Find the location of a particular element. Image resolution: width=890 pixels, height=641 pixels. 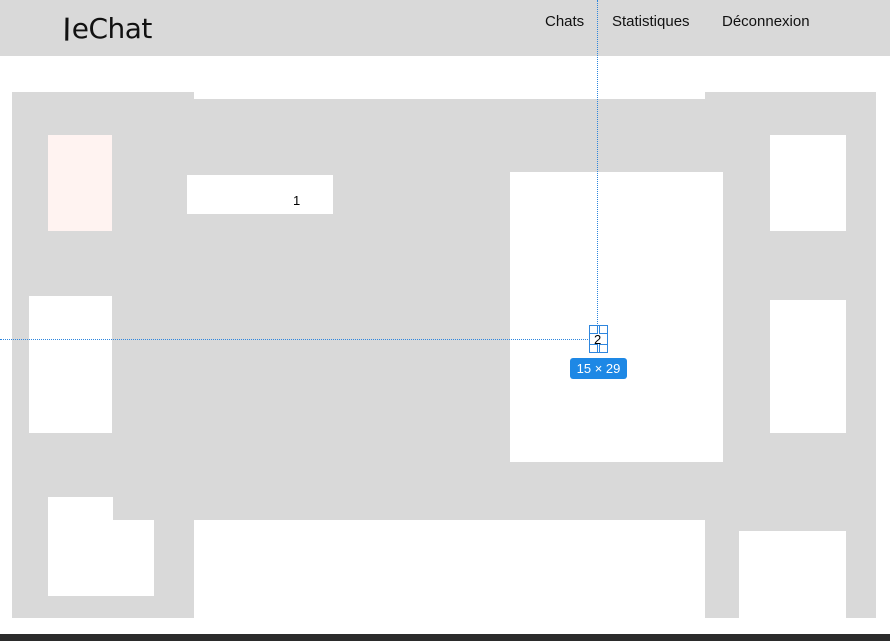

app-logo: \eChat is located at coordinates (105, 28).